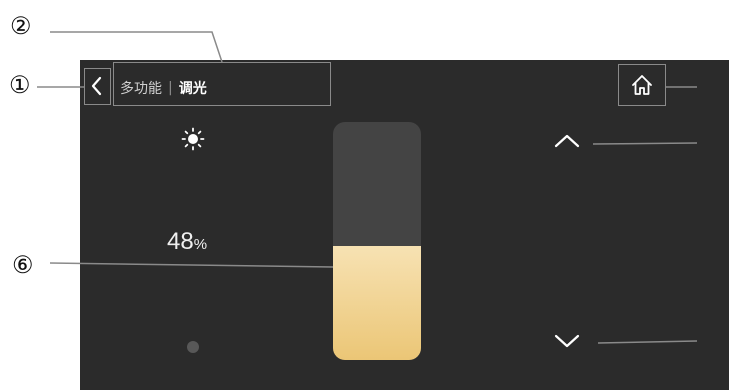  Describe the element at coordinates (193, 139) in the screenshot. I see `sun-icon` at that location.